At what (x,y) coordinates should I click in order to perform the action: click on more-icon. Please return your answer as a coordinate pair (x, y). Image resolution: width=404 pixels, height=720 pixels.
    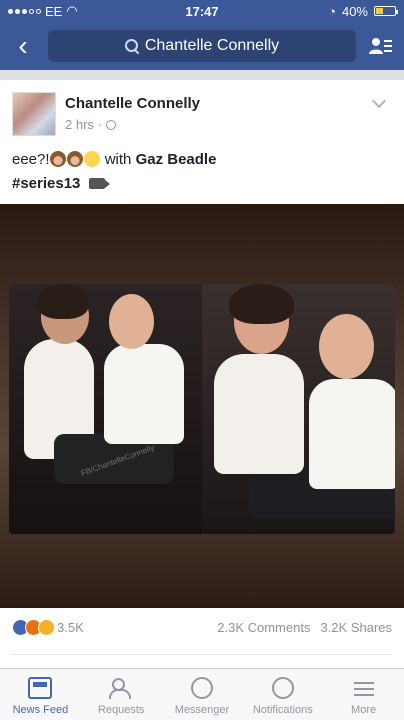
    Looking at the image, I should click on (364, 688).